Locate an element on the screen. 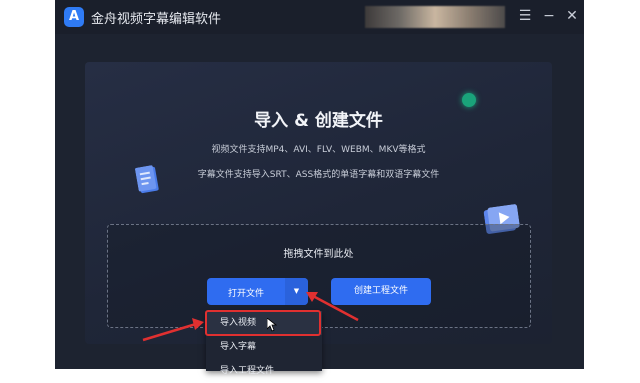 The height and width of the screenshot is (383, 640). open-file-label: 打开文件 is located at coordinates (246, 292).